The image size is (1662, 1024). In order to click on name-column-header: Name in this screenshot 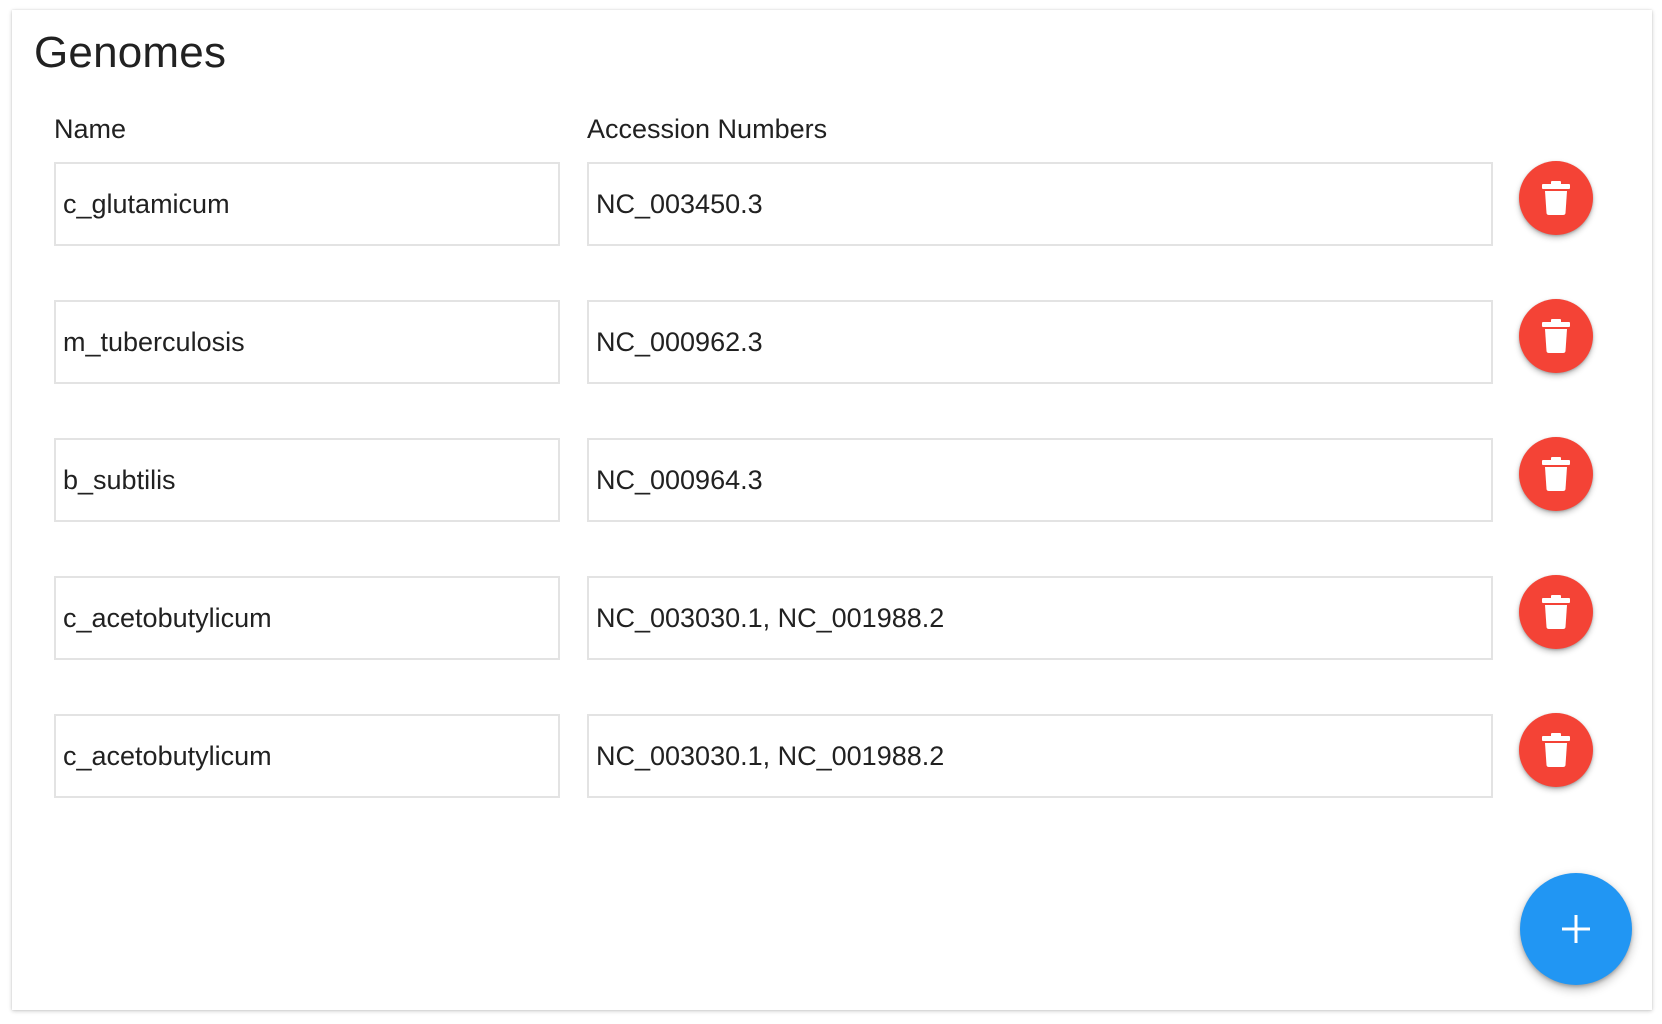, I will do `click(90, 129)`.